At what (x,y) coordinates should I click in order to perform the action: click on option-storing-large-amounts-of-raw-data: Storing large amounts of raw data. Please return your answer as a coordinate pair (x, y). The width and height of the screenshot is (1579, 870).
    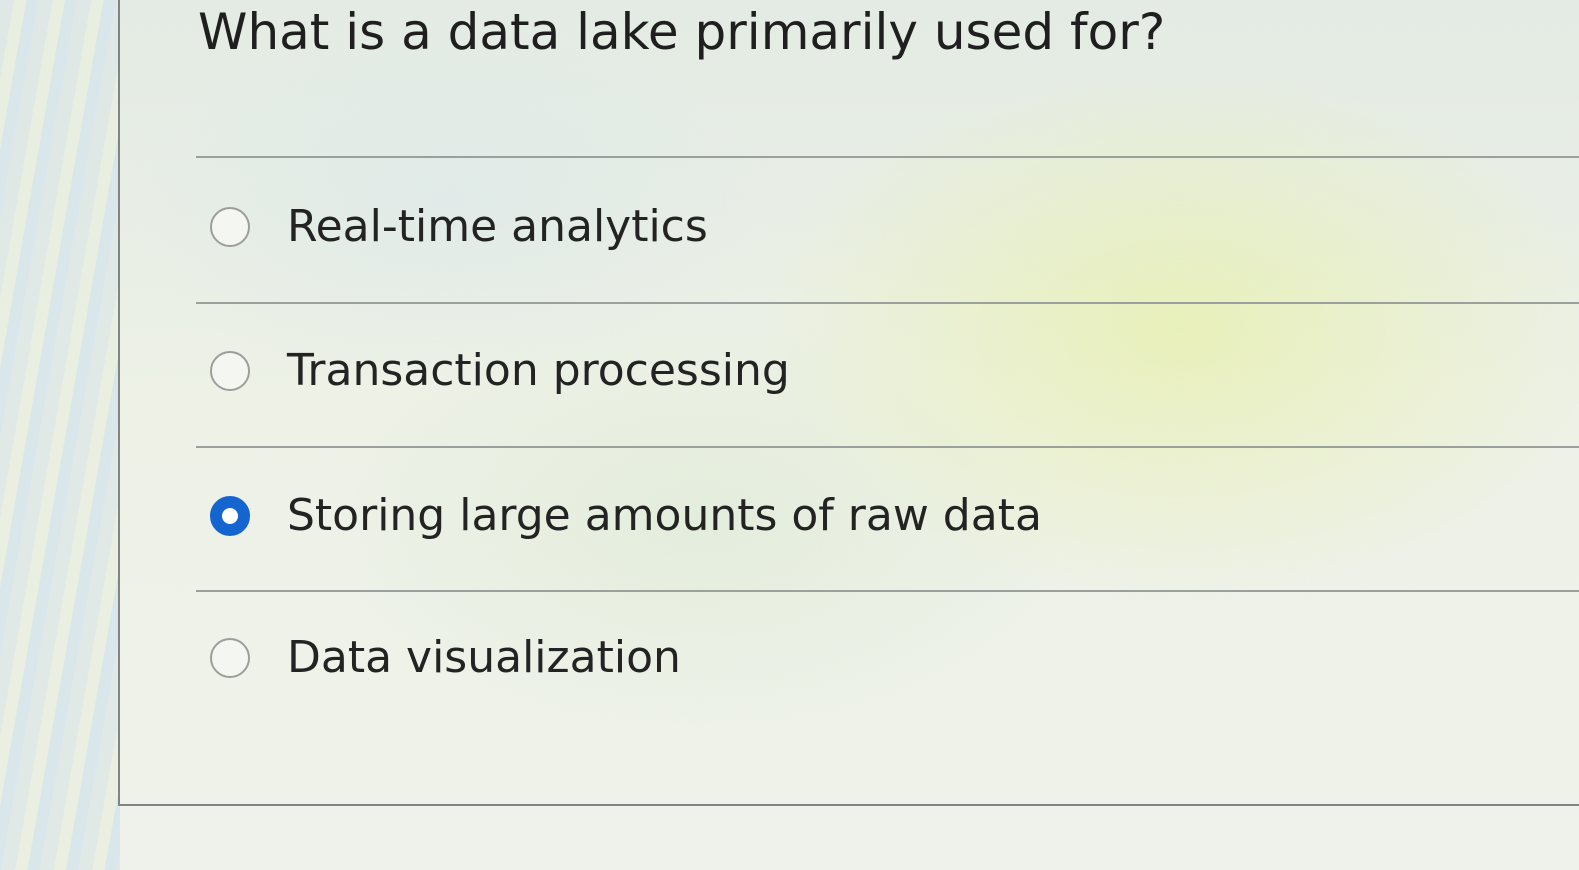
    Looking at the image, I should click on (626, 516).